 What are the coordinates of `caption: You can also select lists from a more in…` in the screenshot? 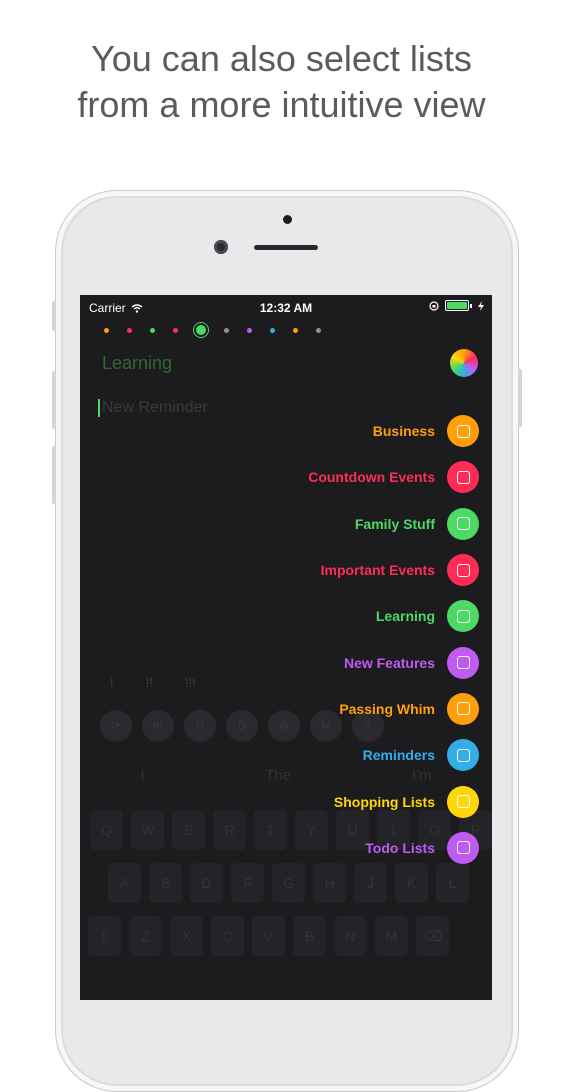 It's located at (281, 82).